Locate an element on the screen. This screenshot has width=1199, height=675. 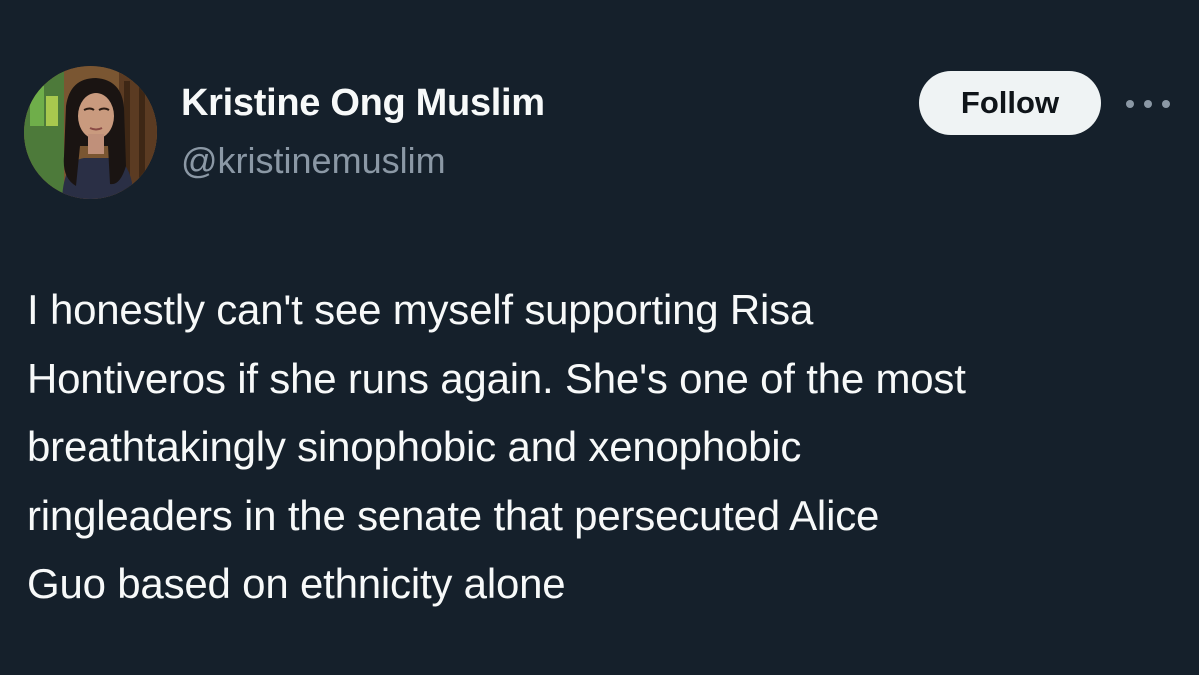
user-handle: @kristinemuslim is located at coordinates (313, 161).